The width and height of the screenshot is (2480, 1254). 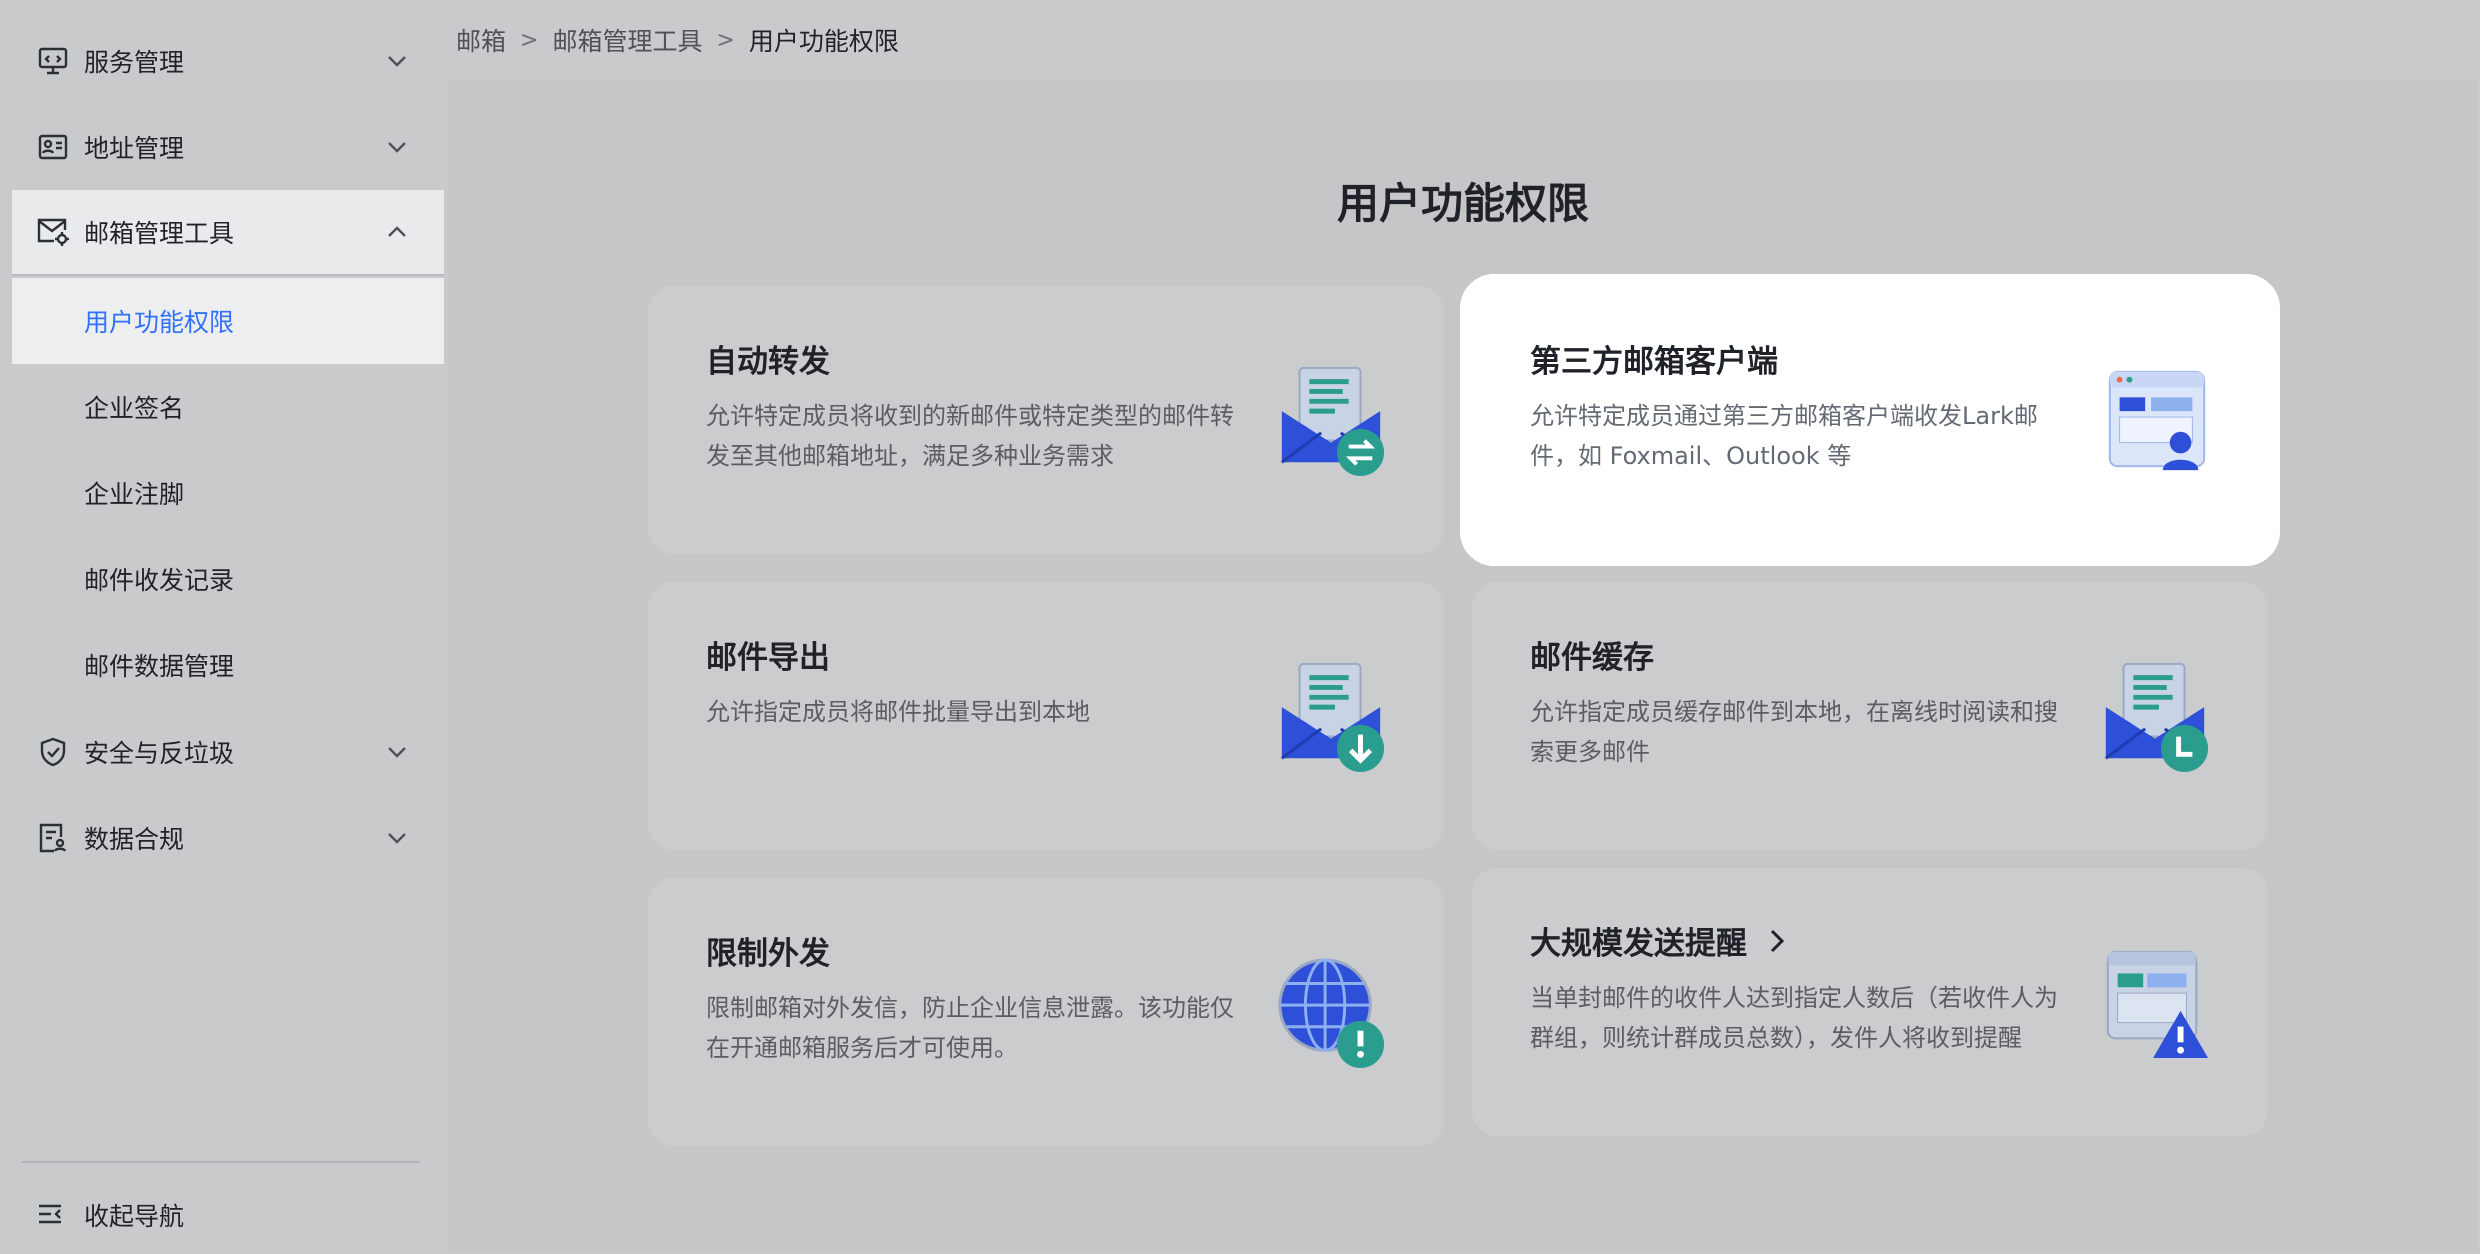 What do you see at coordinates (898, 712) in the screenshot?
I see `card-description: 允许指定成员将邮件批量导出到本地` at bounding box center [898, 712].